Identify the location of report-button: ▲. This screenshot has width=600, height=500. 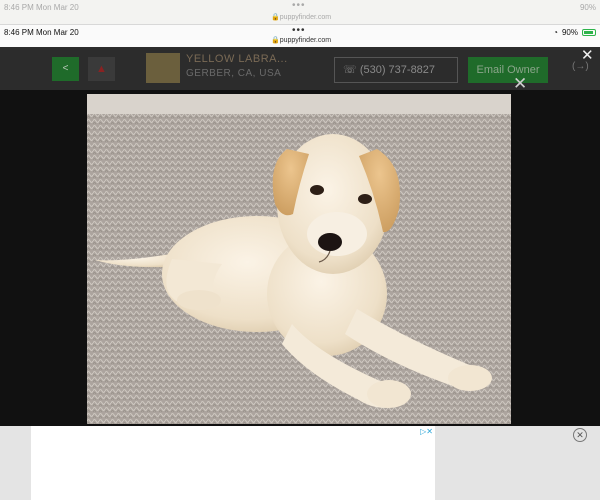
(101, 69).